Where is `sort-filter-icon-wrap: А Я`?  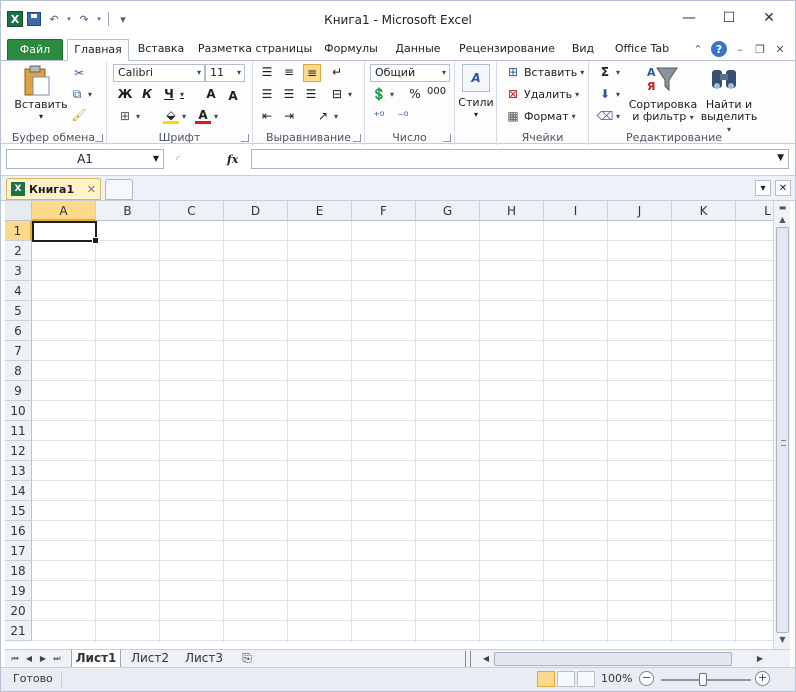
sort-filter-icon-wrap: А Я is located at coordinates (662, 79).